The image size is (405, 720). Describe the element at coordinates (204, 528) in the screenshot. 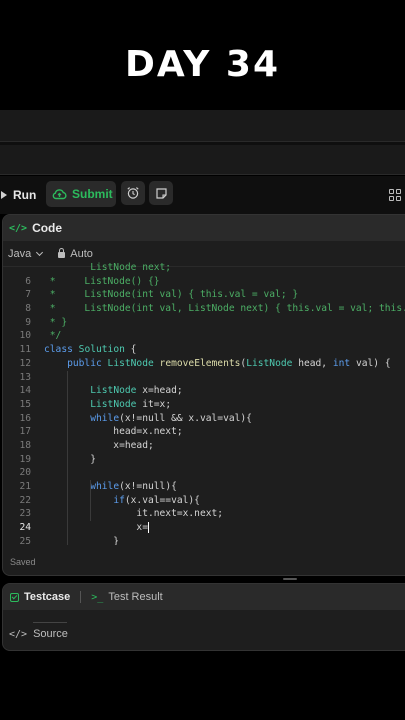

I see `code-line: 24 x=` at that location.